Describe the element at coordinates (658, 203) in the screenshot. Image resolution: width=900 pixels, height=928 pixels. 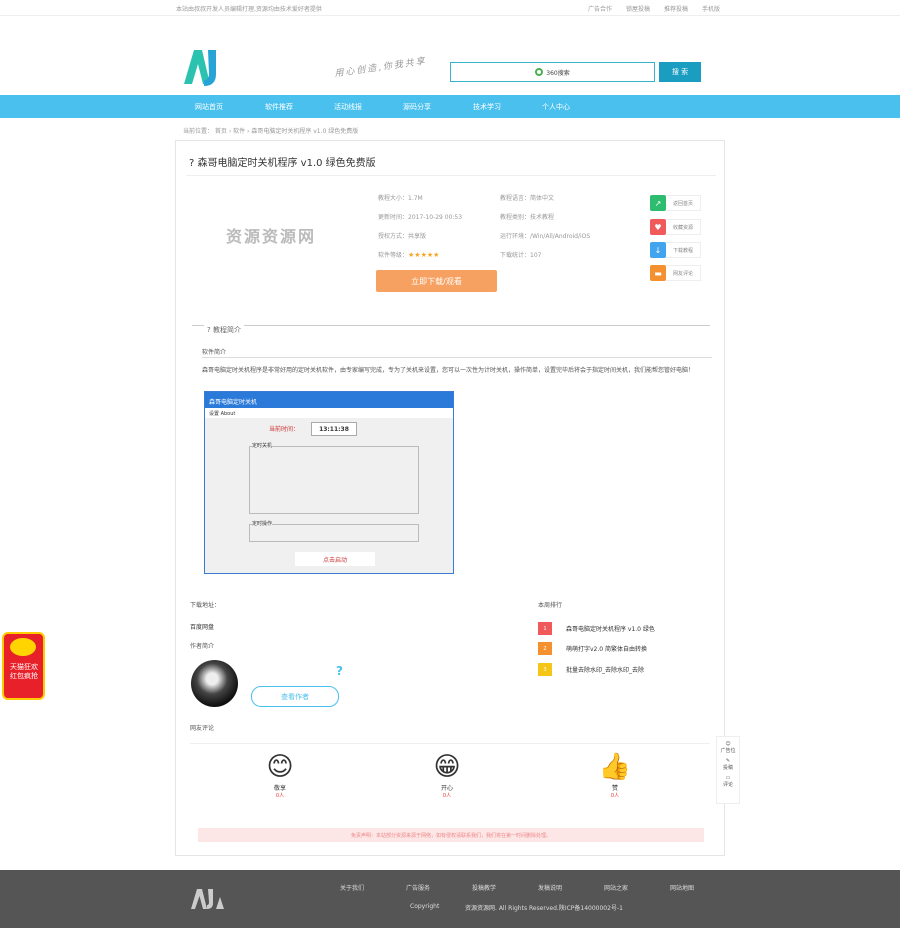
I see `share-icon: ↗` at that location.